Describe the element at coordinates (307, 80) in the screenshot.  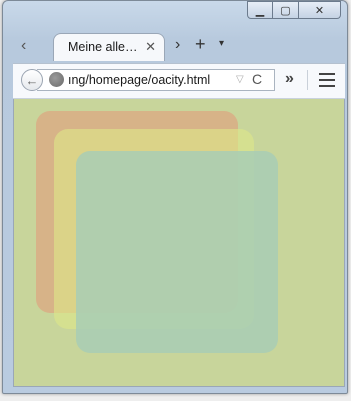
I see `toolbar-separator` at that location.